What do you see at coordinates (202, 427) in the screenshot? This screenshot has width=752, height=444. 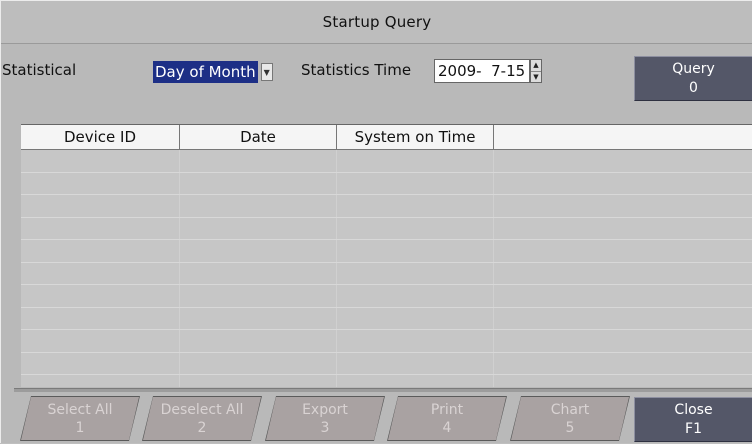 I see `deselect-all-shortcut: 2` at bounding box center [202, 427].